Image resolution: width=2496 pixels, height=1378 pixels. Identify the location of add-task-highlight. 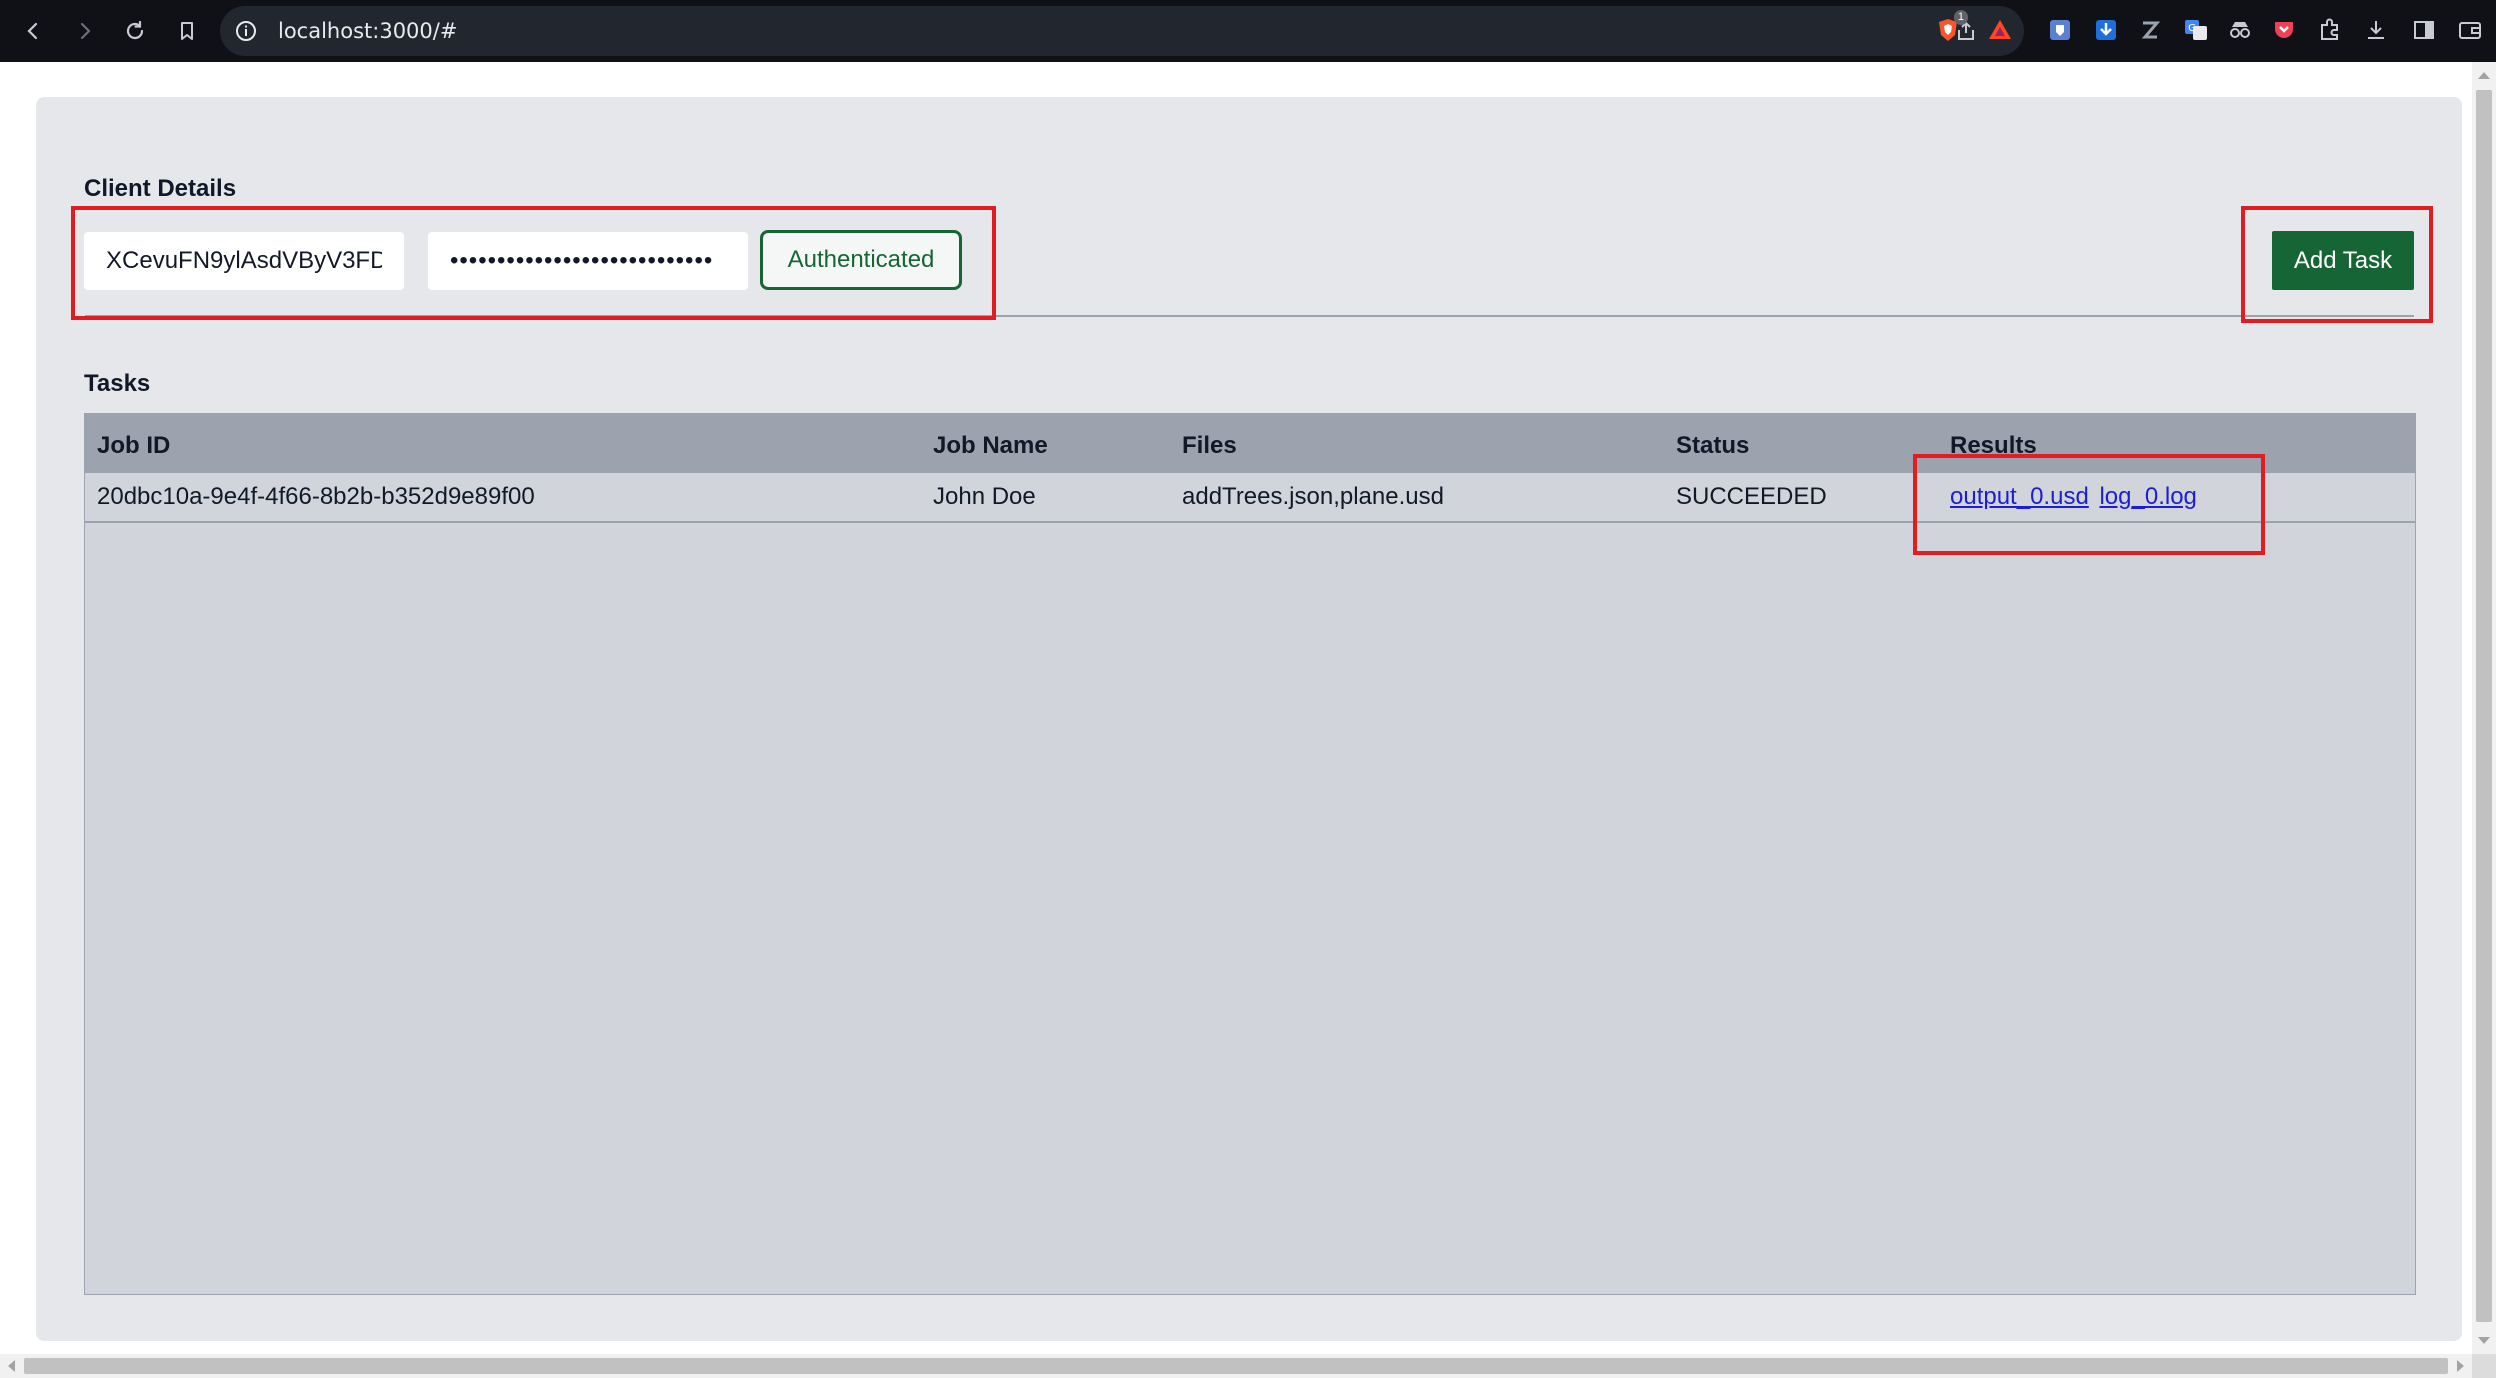
(2337, 264).